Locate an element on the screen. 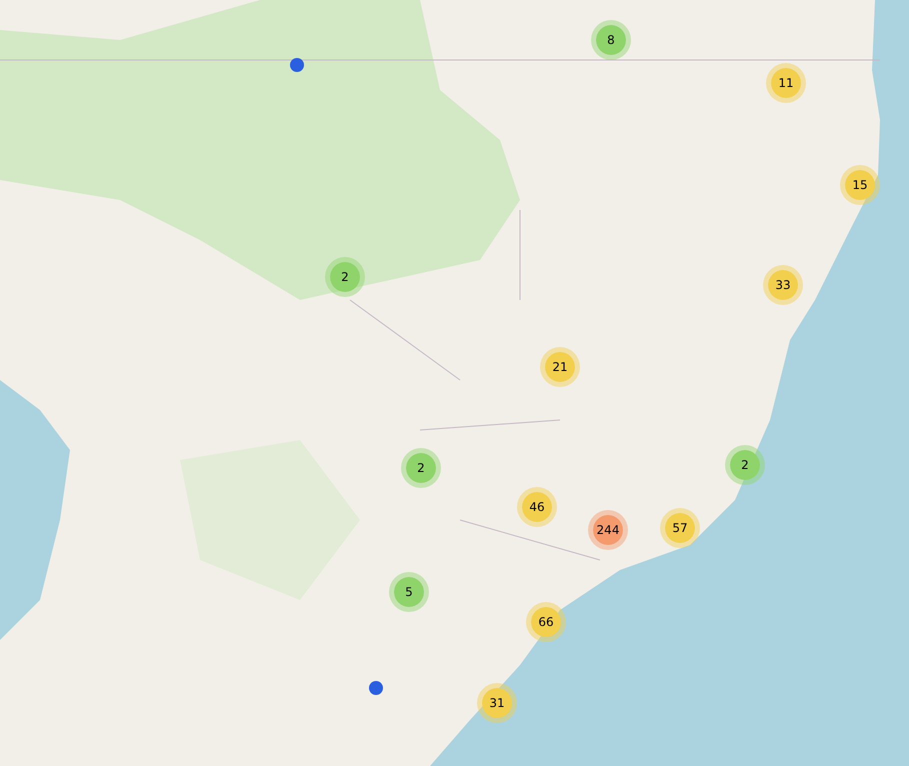 The image size is (909, 766). cluster-marker: 31 is located at coordinates (497, 703).